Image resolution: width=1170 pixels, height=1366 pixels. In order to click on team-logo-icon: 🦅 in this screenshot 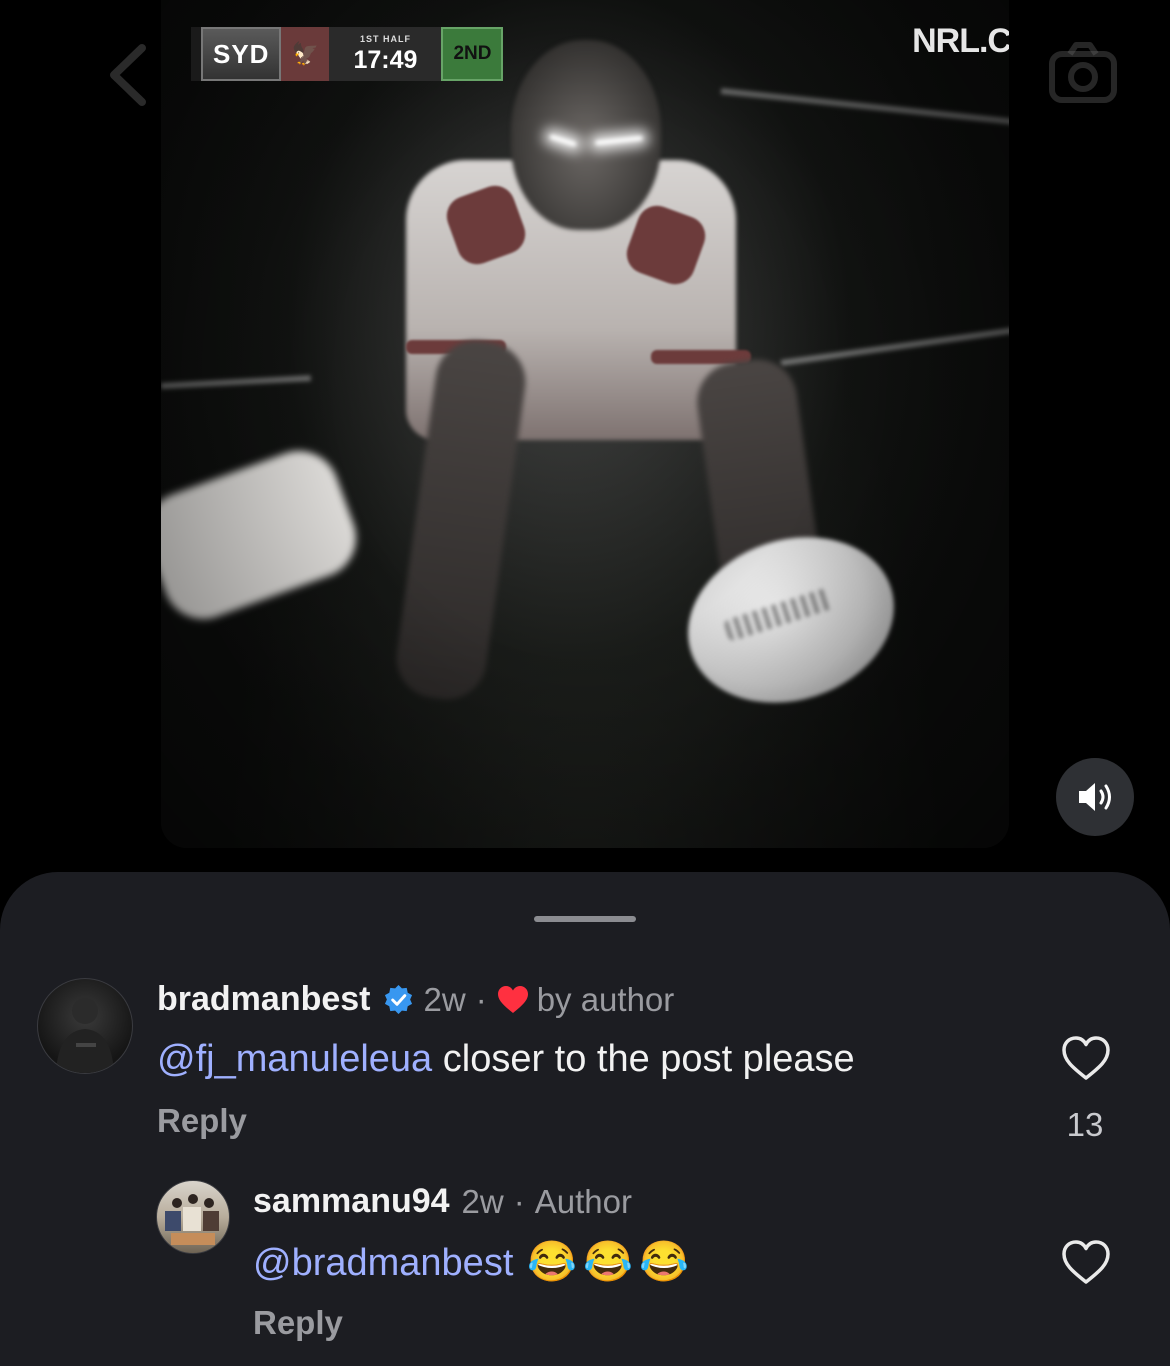, I will do `click(305, 54)`.